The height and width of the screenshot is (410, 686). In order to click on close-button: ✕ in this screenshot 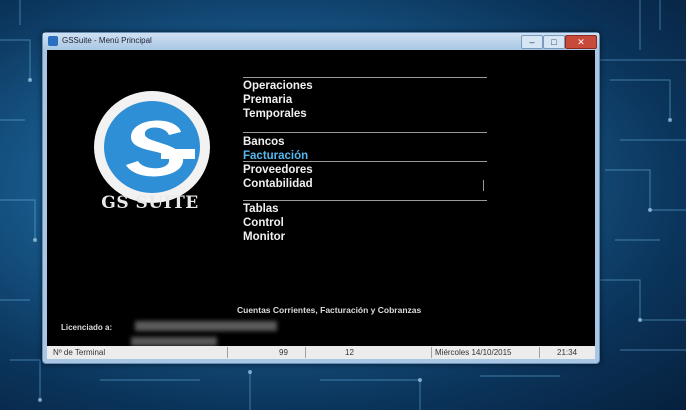, I will do `click(581, 42)`.